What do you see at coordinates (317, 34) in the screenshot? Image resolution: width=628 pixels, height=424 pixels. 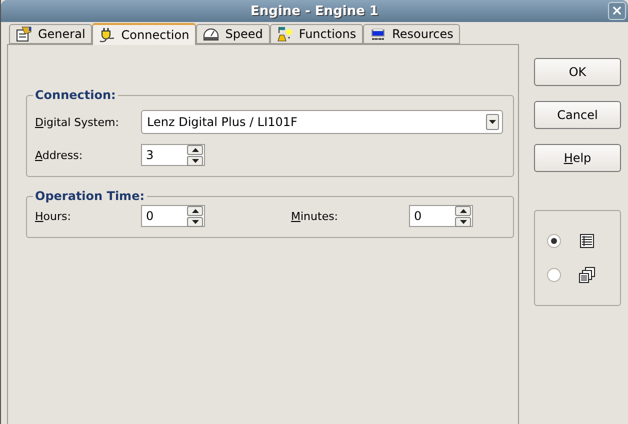 I see `tab: Functions` at bounding box center [317, 34].